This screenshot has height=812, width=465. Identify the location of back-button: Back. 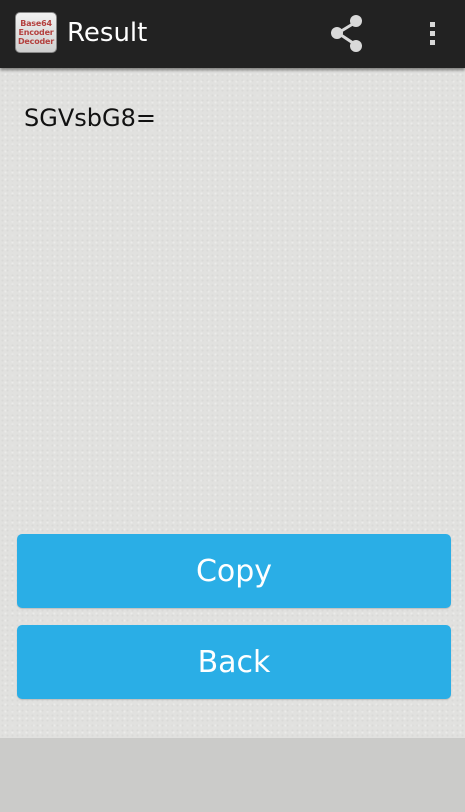
(234, 662).